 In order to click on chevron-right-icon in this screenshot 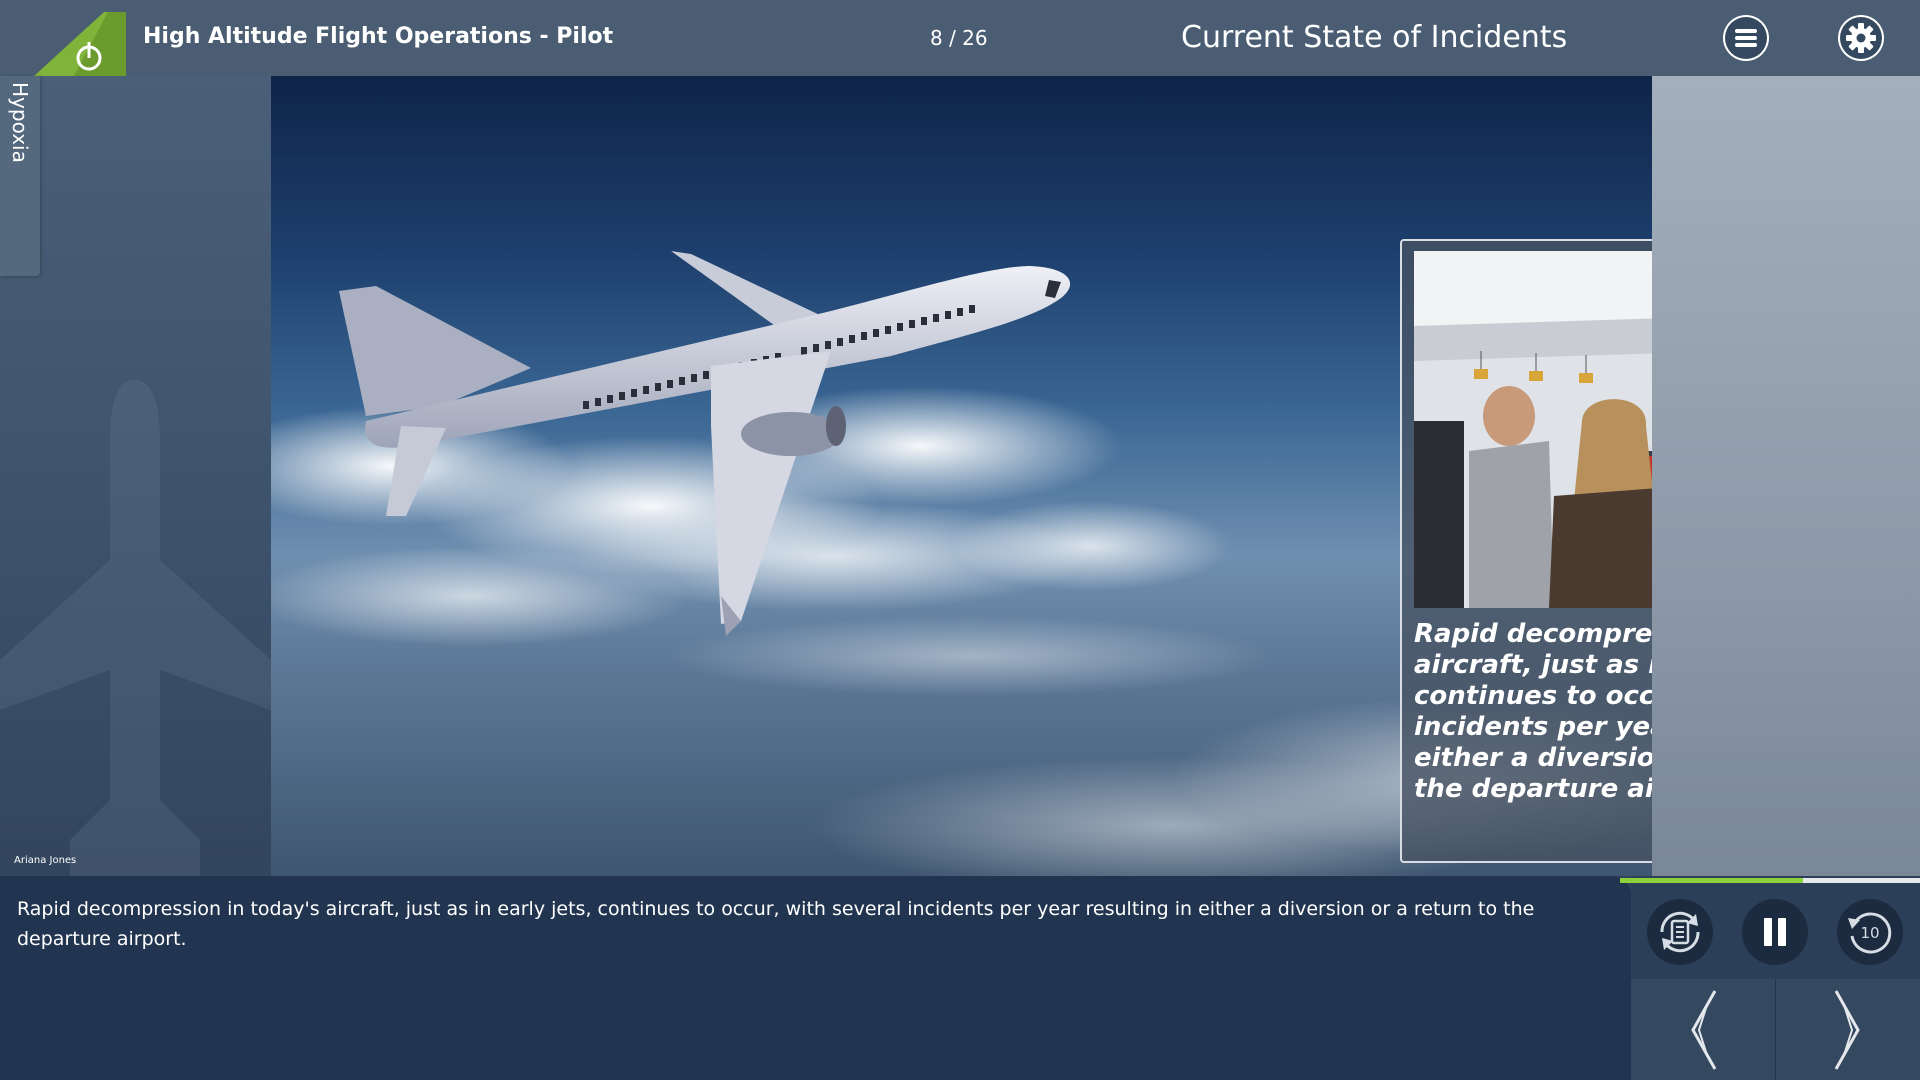, I will do `click(1847, 1029)`.